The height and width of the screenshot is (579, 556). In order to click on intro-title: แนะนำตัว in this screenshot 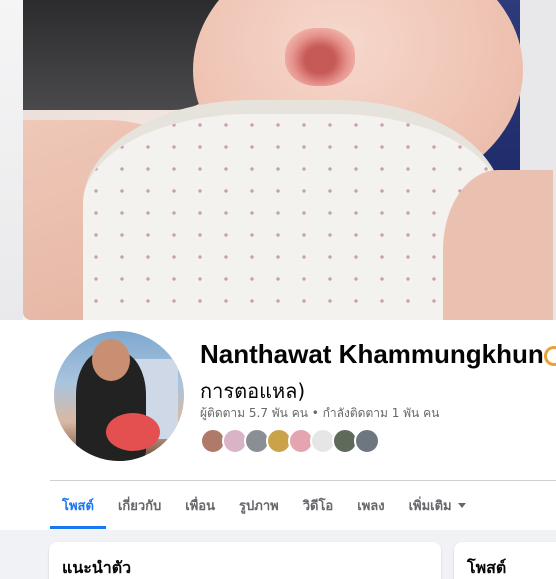, I will do `click(97, 567)`.